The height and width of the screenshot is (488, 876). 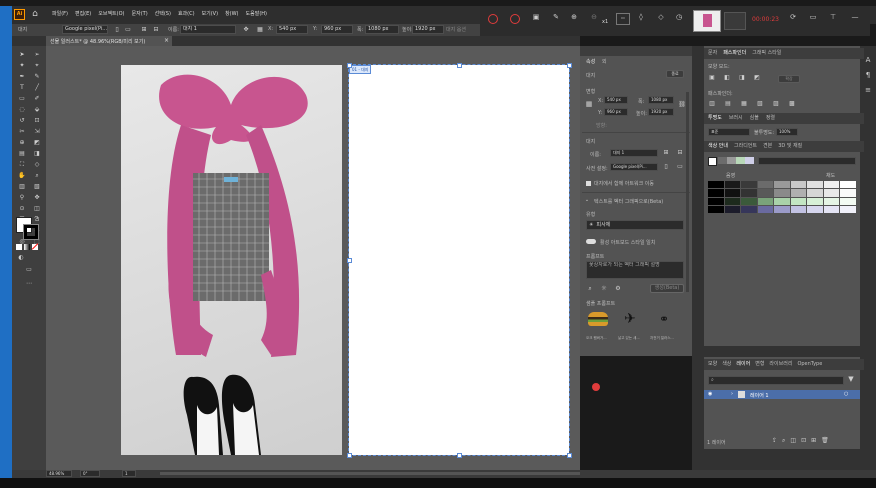 What do you see at coordinates (459, 65) in the screenshot?
I see `artboard-handle-tm` at bounding box center [459, 65].